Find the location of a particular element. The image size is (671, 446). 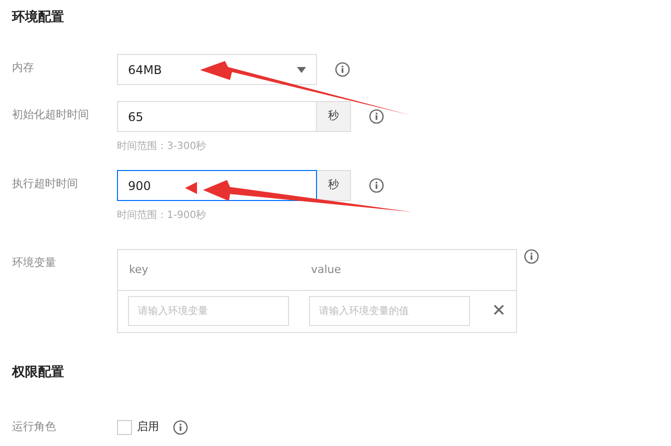

checkbox-label: 启用 is located at coordinates (148, 427).